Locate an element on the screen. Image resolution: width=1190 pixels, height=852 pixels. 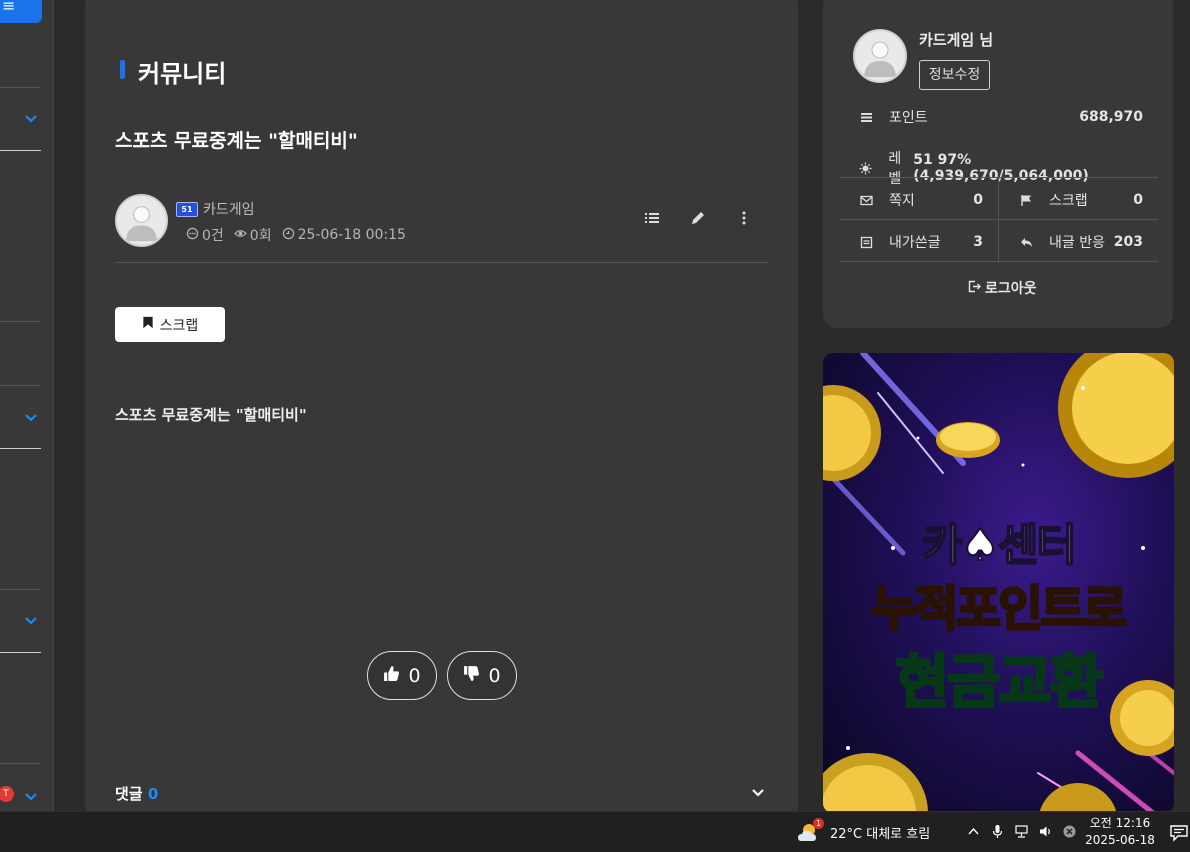
cloudy-weather-icon: 1 is located at coordinates (810, 830).